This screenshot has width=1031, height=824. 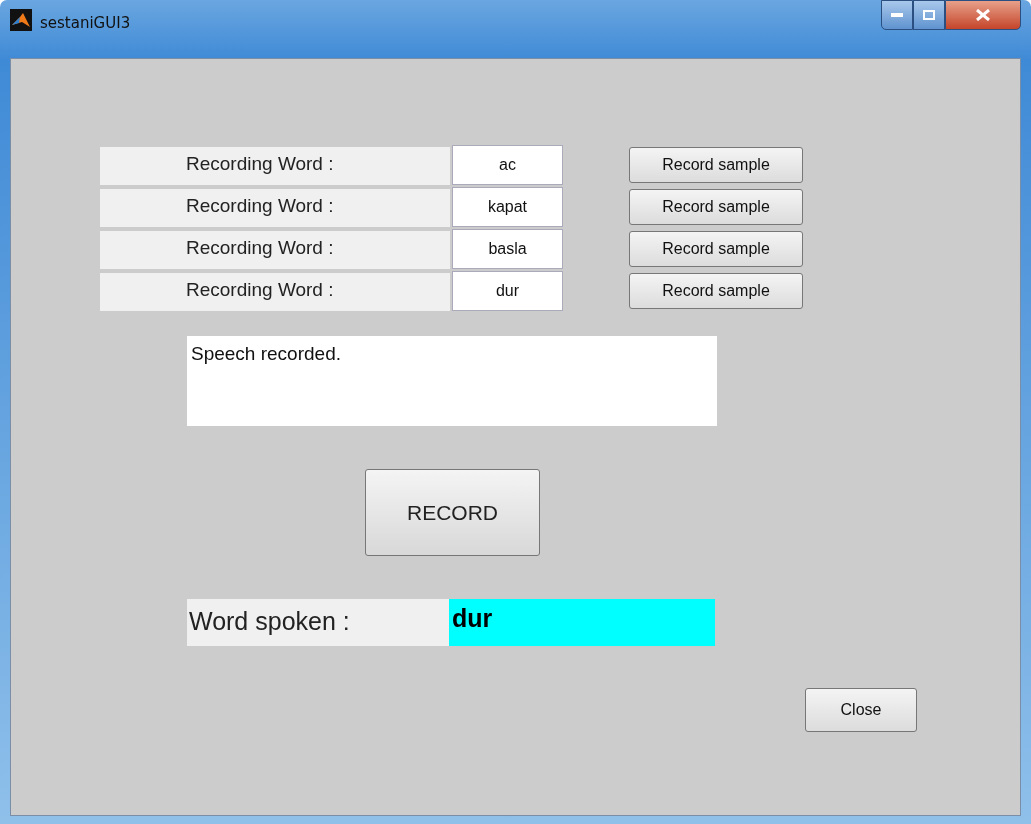 What do you see at coordinates (452, 381) in the screenshot?
I see `status-text: Speech recorded.` at bounding box center [452, 381].